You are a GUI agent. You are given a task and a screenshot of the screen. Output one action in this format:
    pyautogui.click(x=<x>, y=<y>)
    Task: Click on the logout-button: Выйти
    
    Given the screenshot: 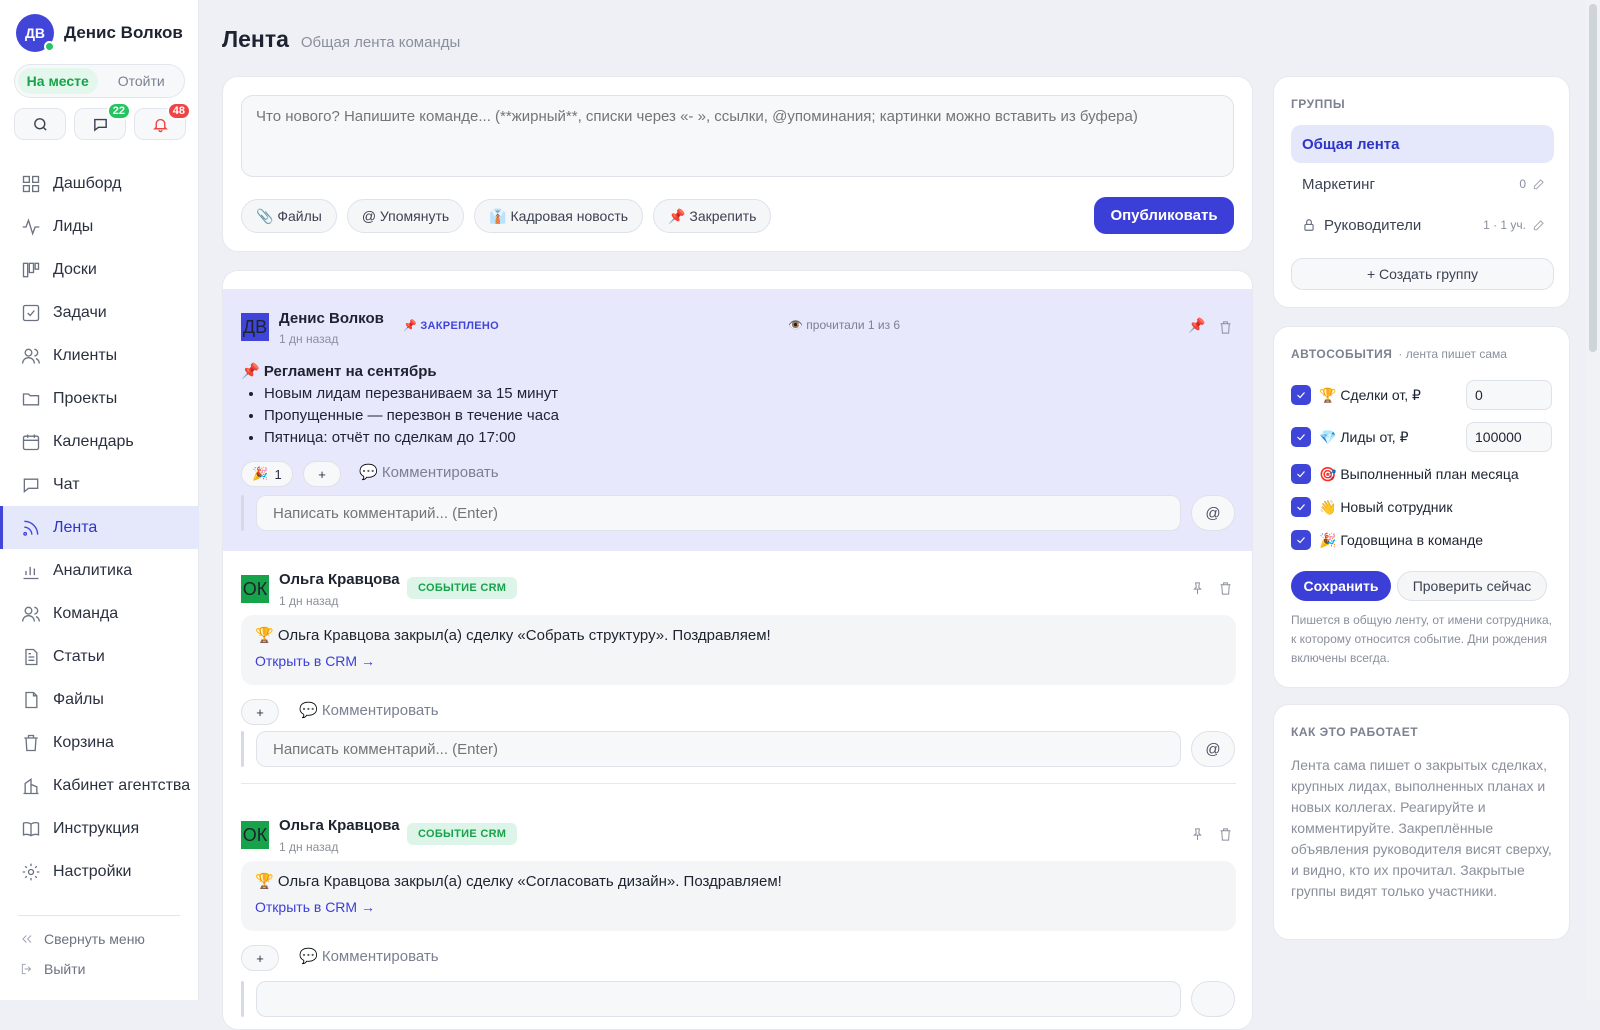 What is the action you would take?
    pyautogui.click(x=52, y=969)
    